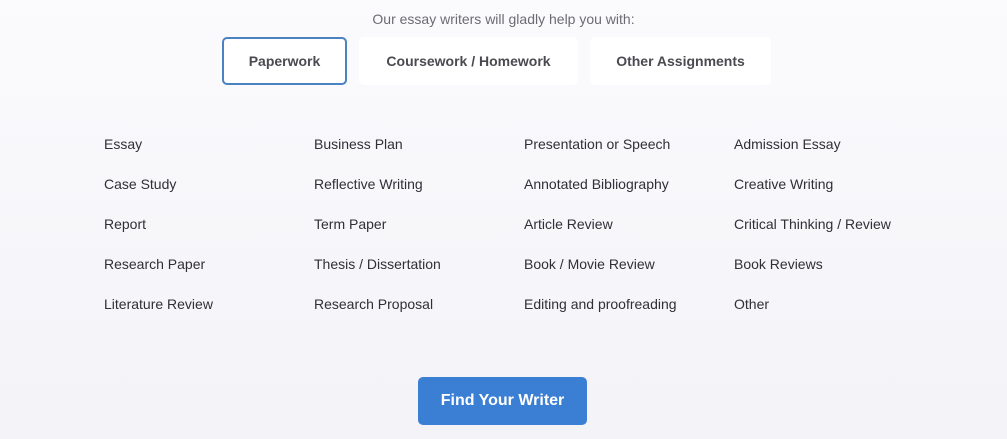 This screenshot has width=1007, height=439. Describe the element at coordinates (419, 314) in the screenshot. I see `service-item: Research Proposal` at that location.